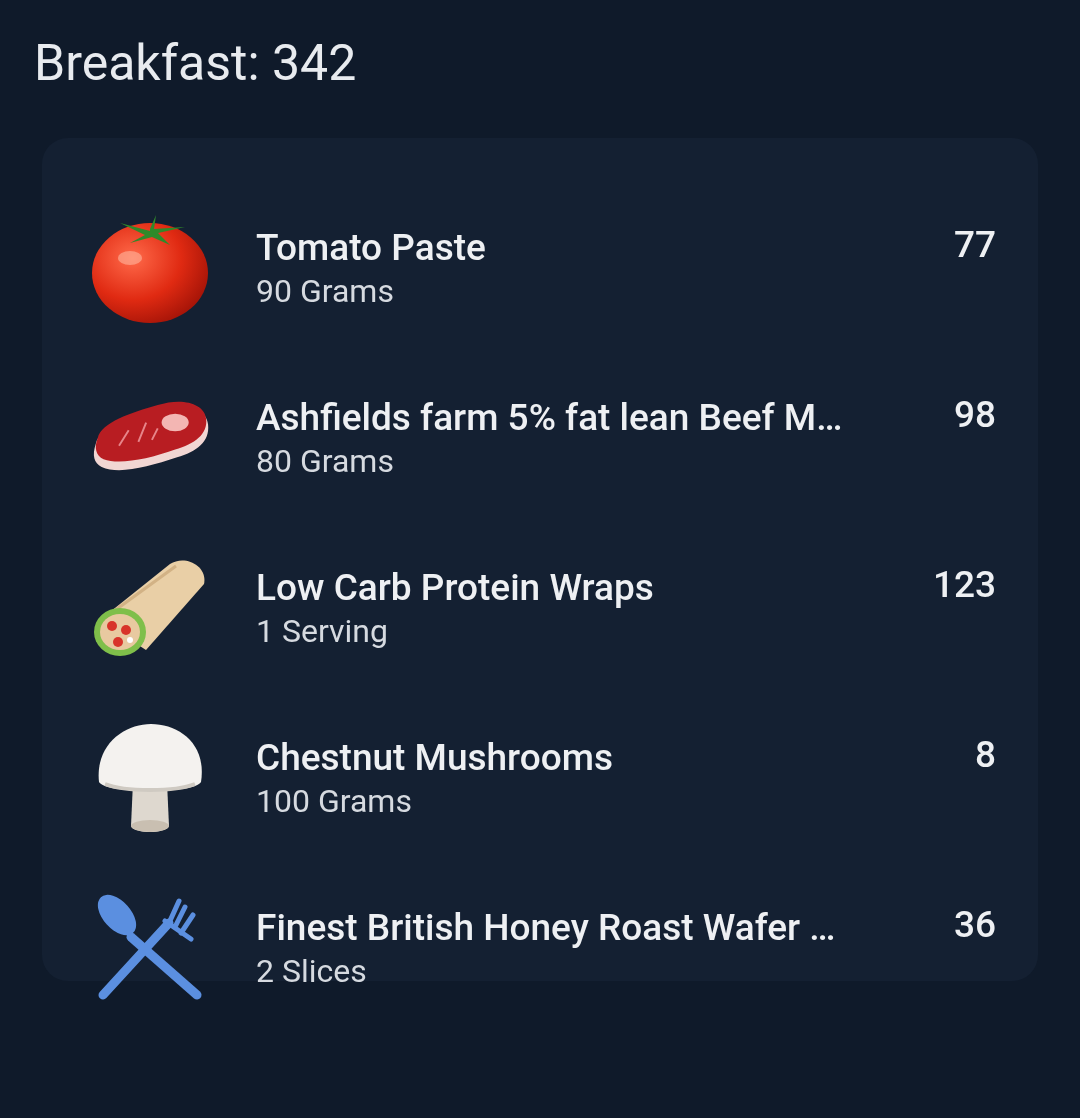 The image size is (1080, 1118). Describe the element at coordinates (964, 584) in the screenshot. I see `calorie-count: 123` at that location.